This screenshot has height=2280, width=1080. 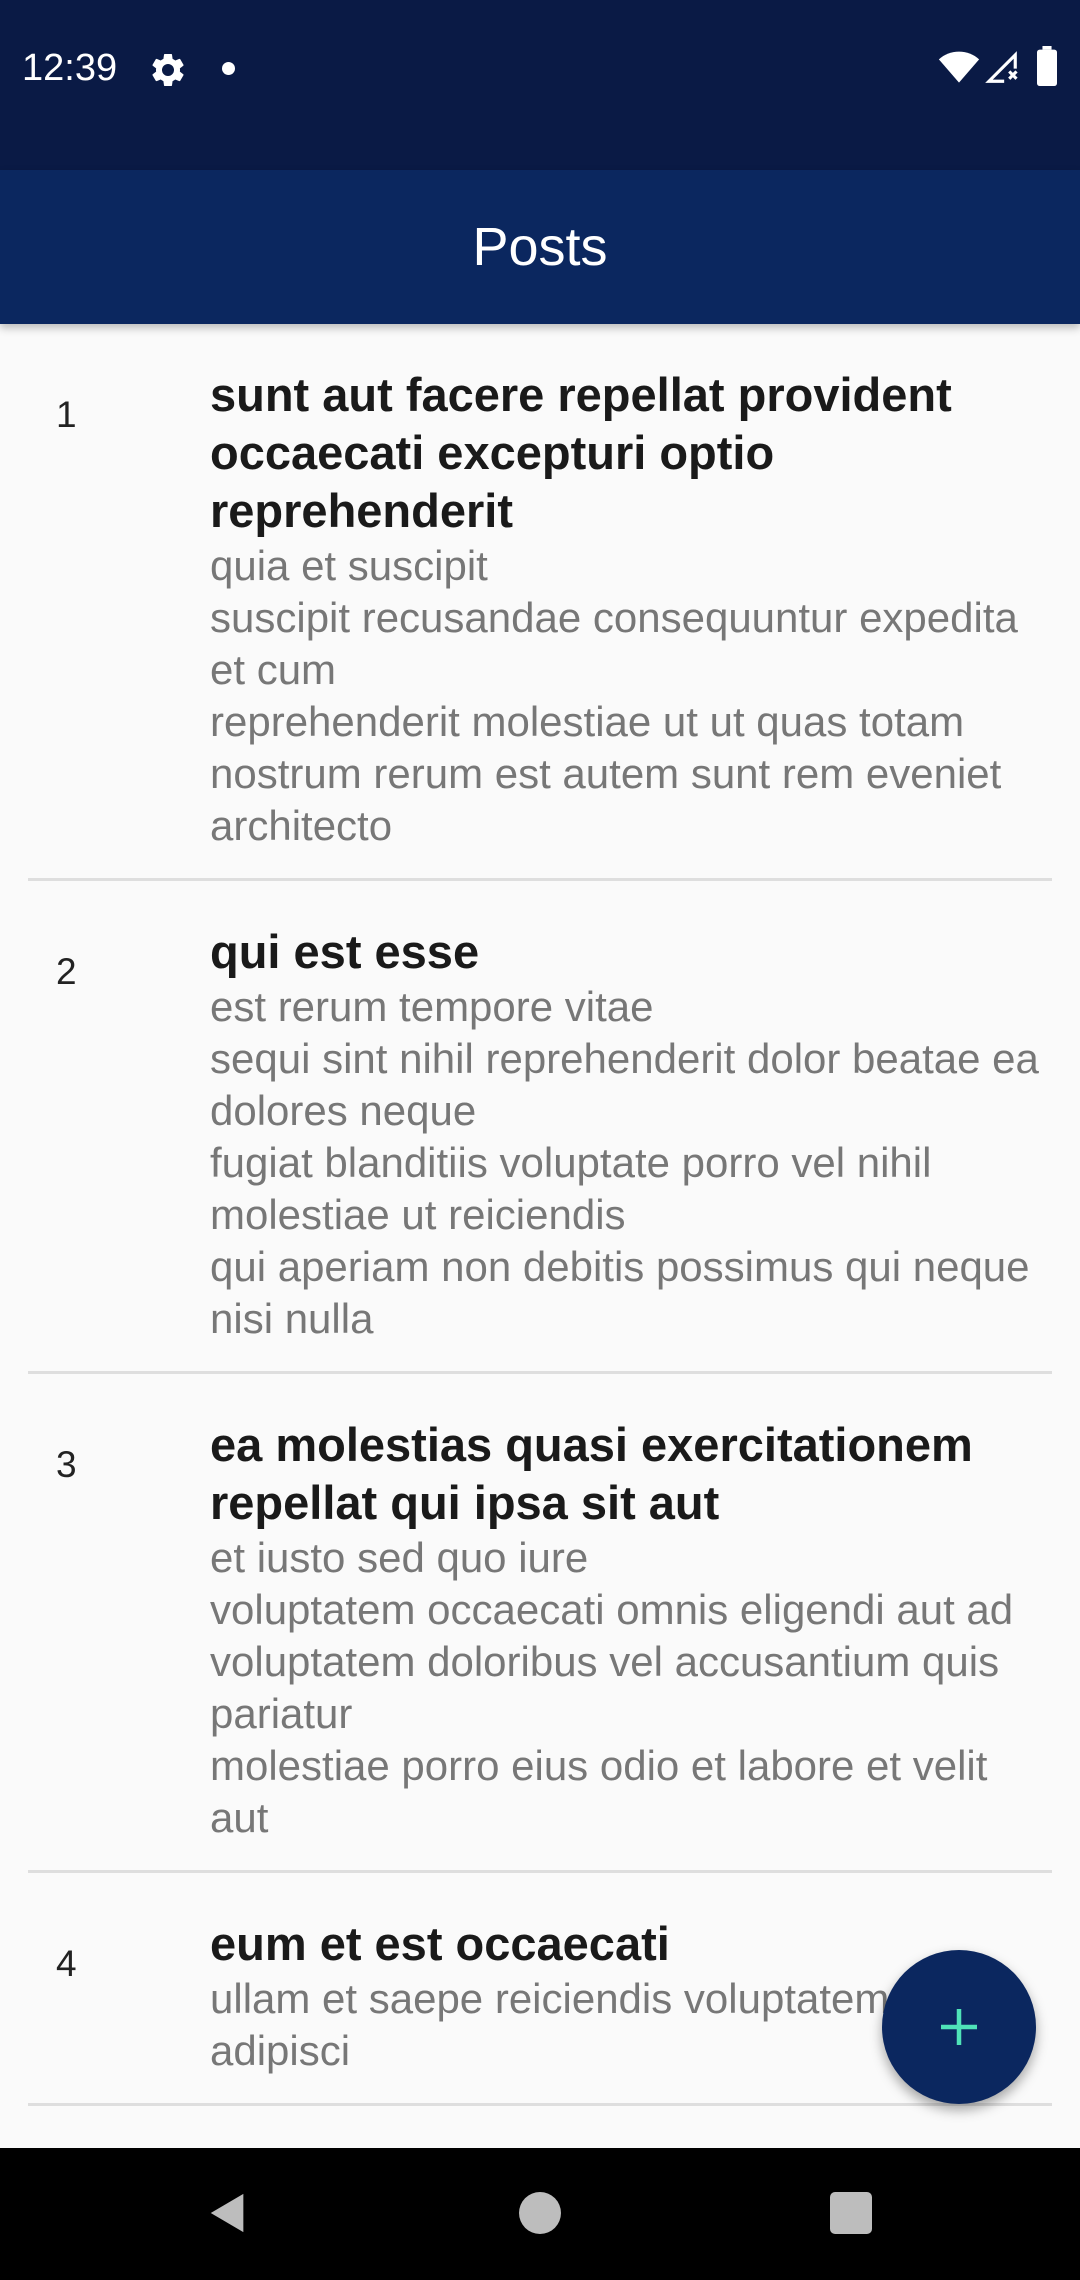 I want to click on gear-icon, so click(x=168, y=70).